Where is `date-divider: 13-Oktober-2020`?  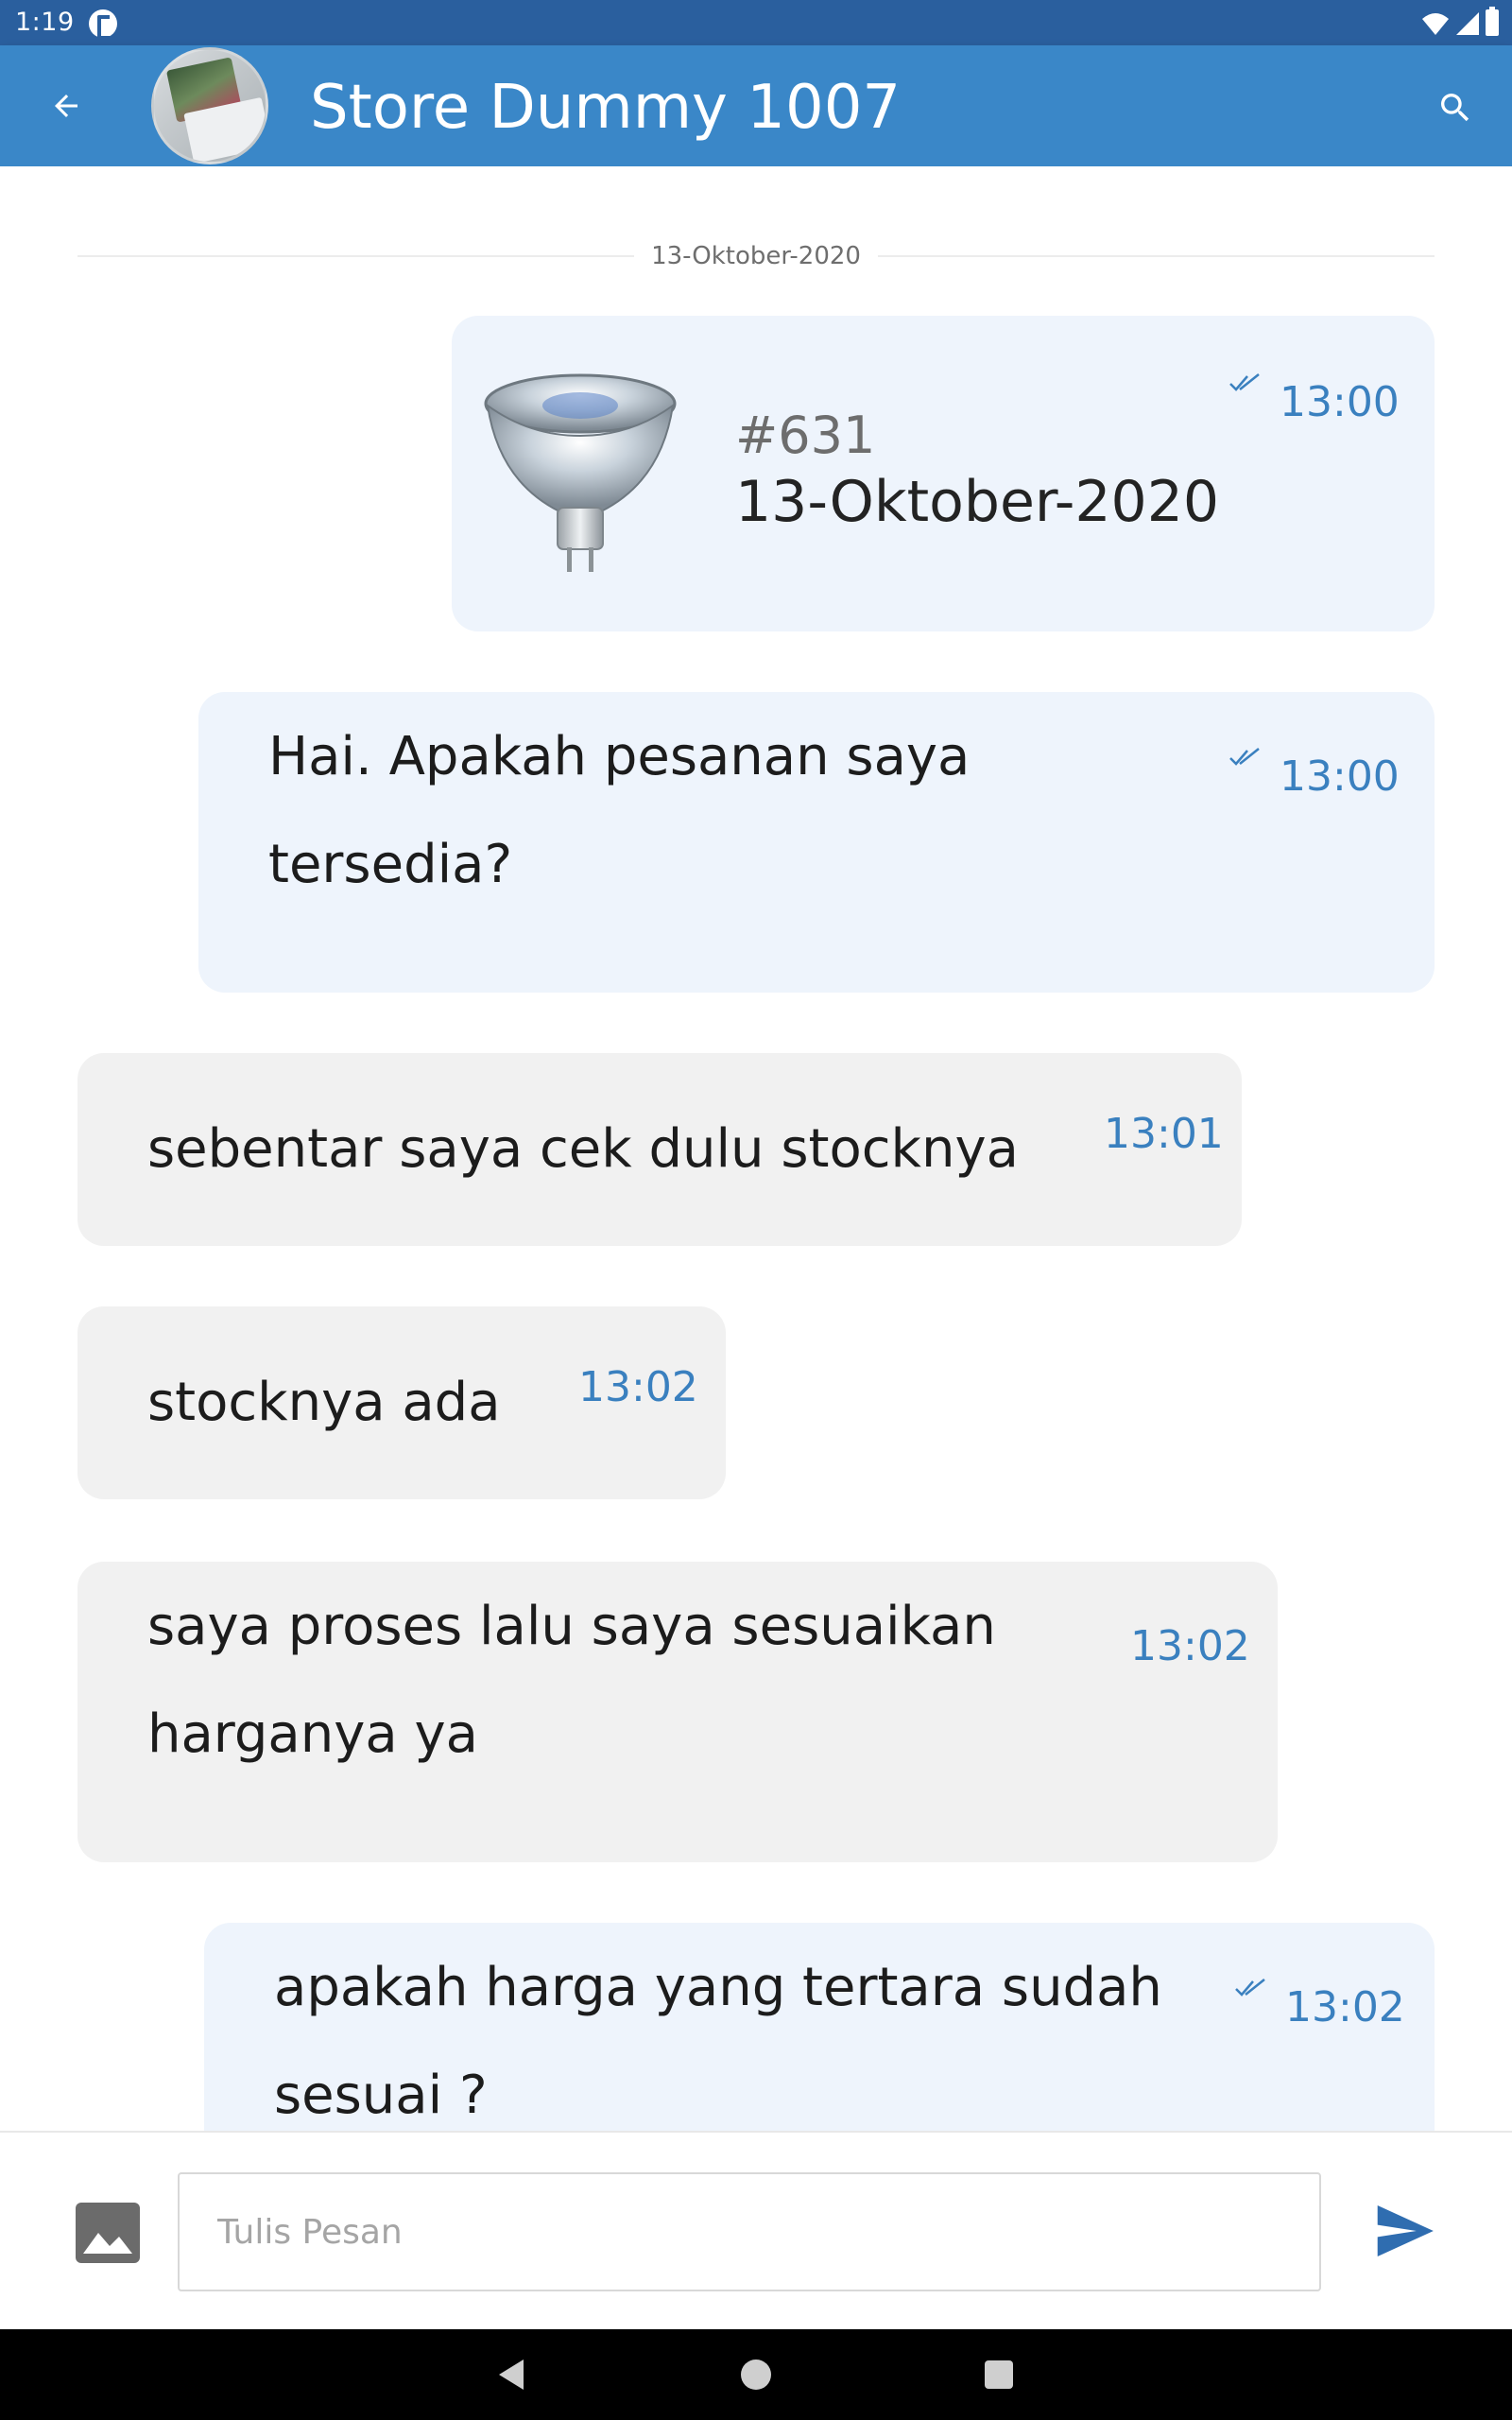 date-divider: 13-Oktober-2020 is located at coordinates (756, 256).